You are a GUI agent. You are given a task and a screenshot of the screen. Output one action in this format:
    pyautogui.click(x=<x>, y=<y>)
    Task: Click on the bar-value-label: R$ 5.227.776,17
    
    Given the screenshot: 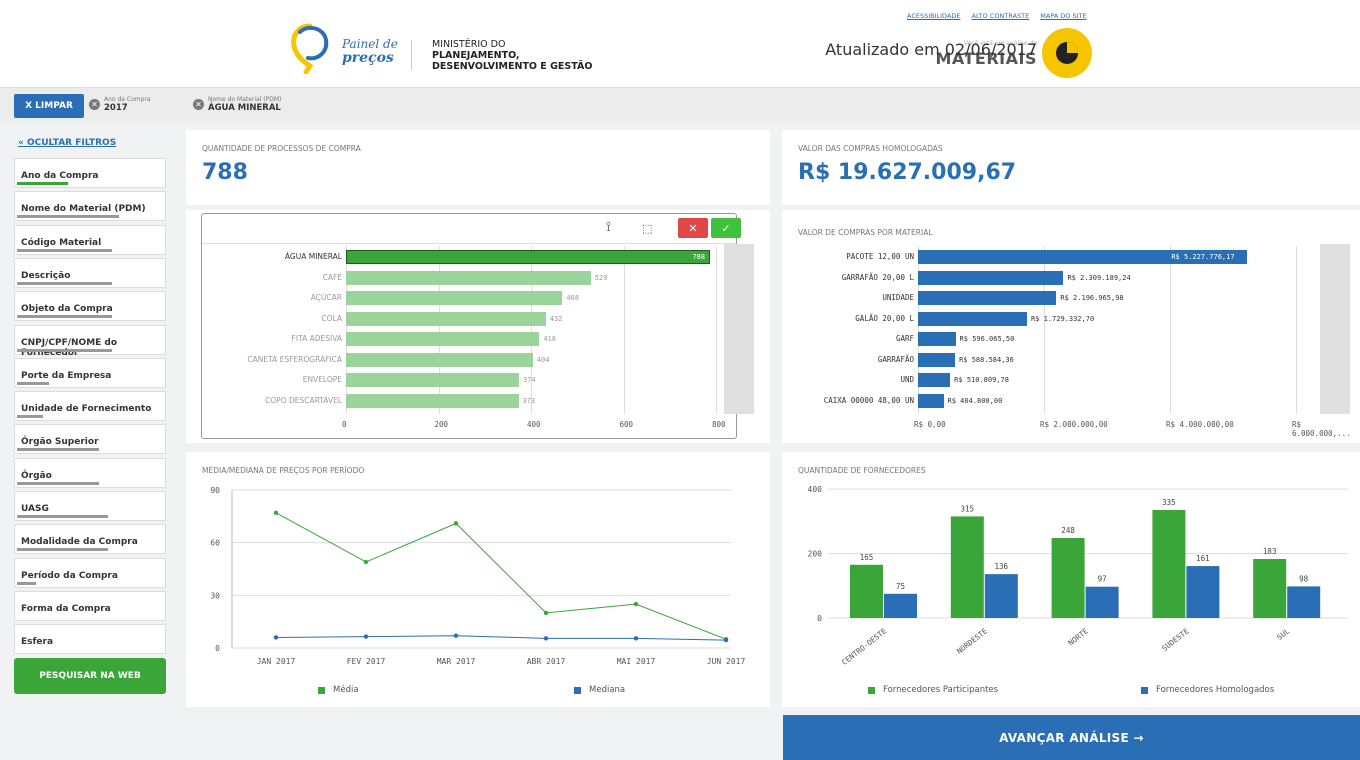 What is the action you would take?
    pyautogui.click(x=1203, y=257)
    